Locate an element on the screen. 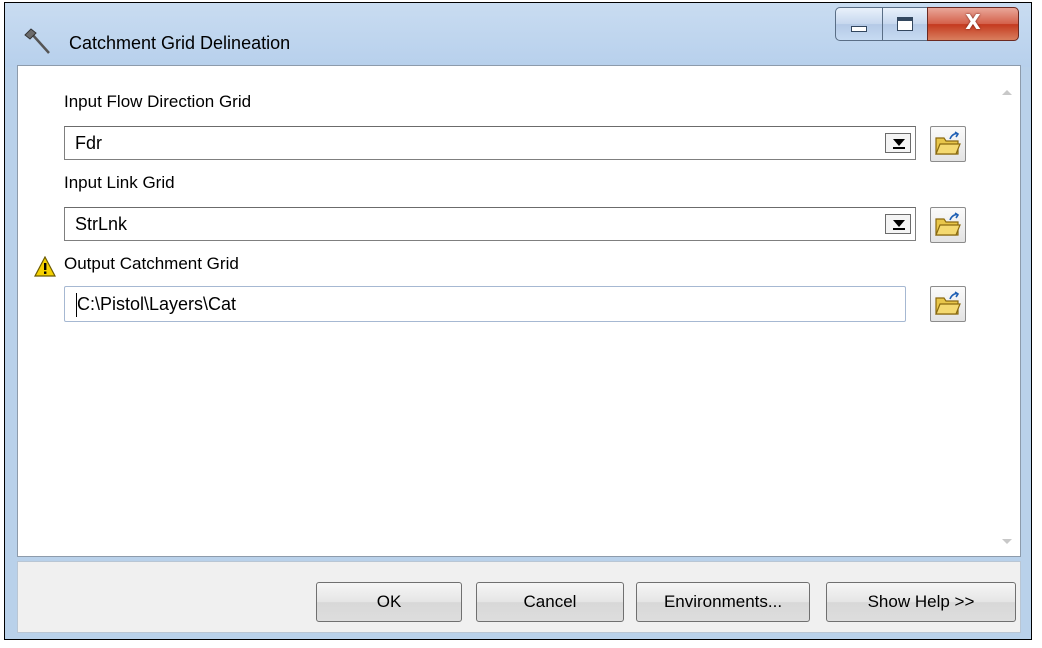 The width and height of the screenshot is (1042, 648). flow-direction-label: Input Flow Direction Grid is located at coordinates (158, 101).